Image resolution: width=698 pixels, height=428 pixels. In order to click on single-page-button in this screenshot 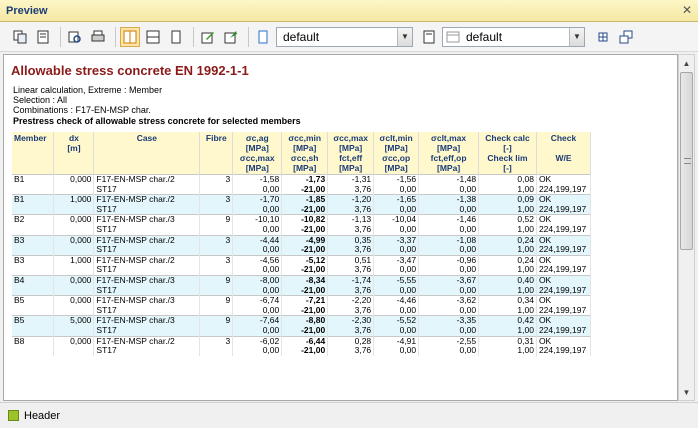, I will do `click(176, 37)`.